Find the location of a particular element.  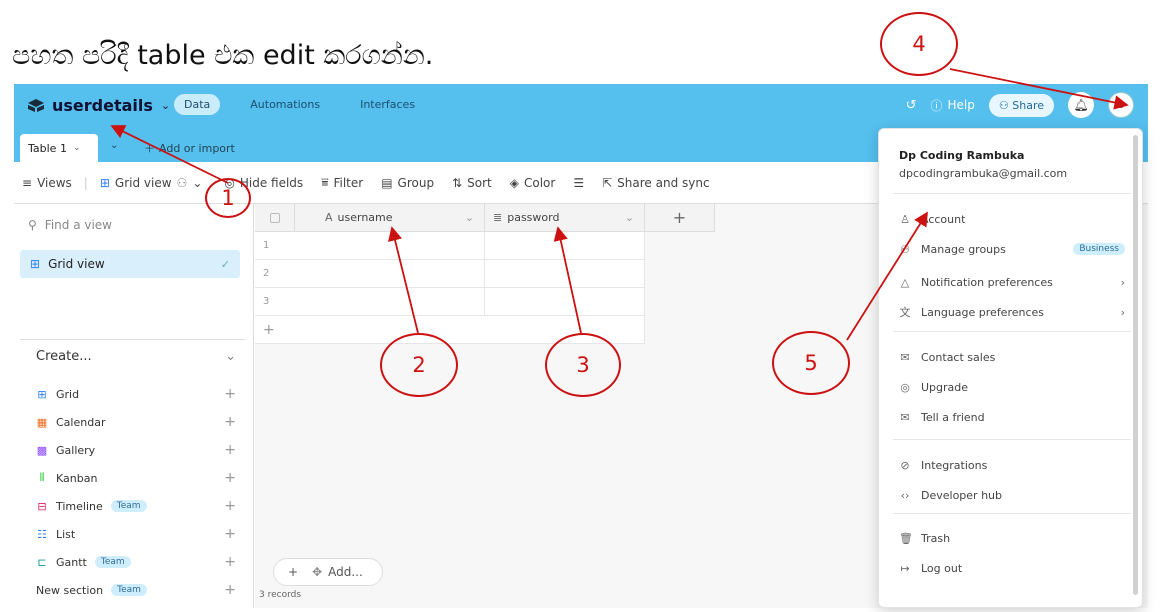

annotation-circle-1: 1 is located at coordinates (228, 198).